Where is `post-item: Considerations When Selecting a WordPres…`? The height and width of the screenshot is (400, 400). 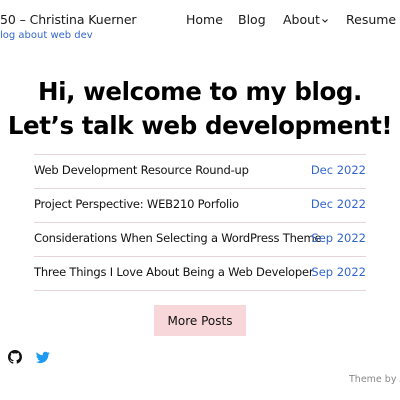
post-item: Considerations When Selecting a WordPres… is located at coordinates (200, 239).